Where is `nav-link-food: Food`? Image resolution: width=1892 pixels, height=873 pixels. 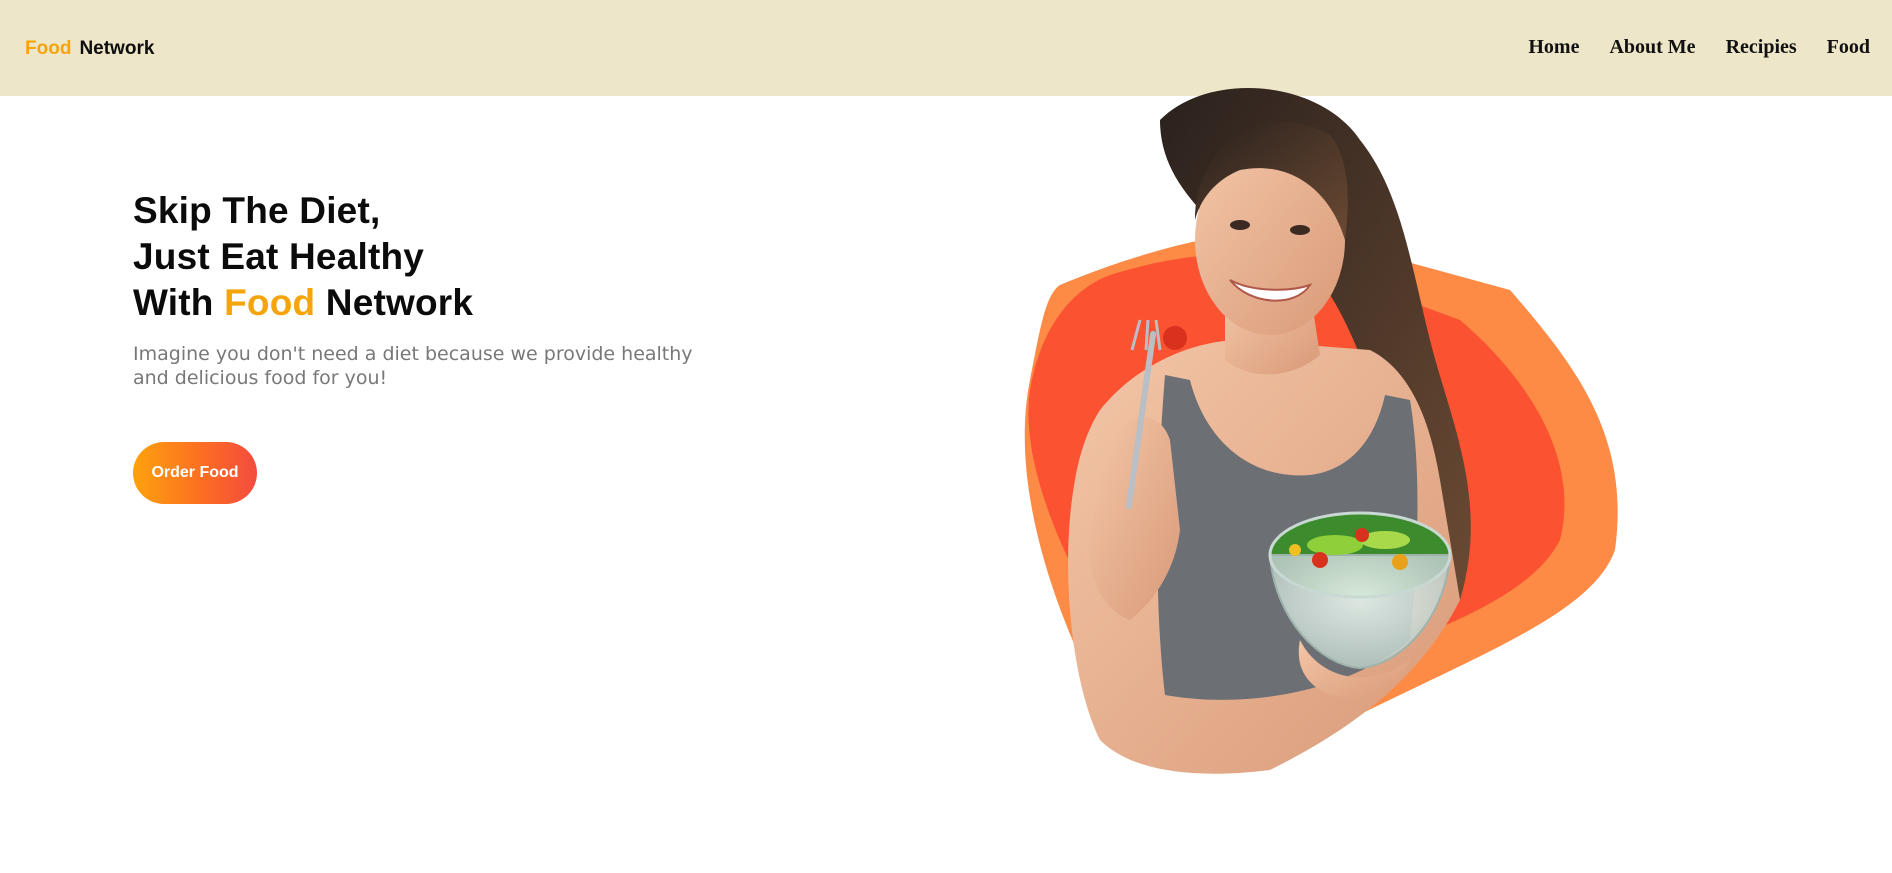
nav-link-food: Food is located at coordinates (1848, 47).